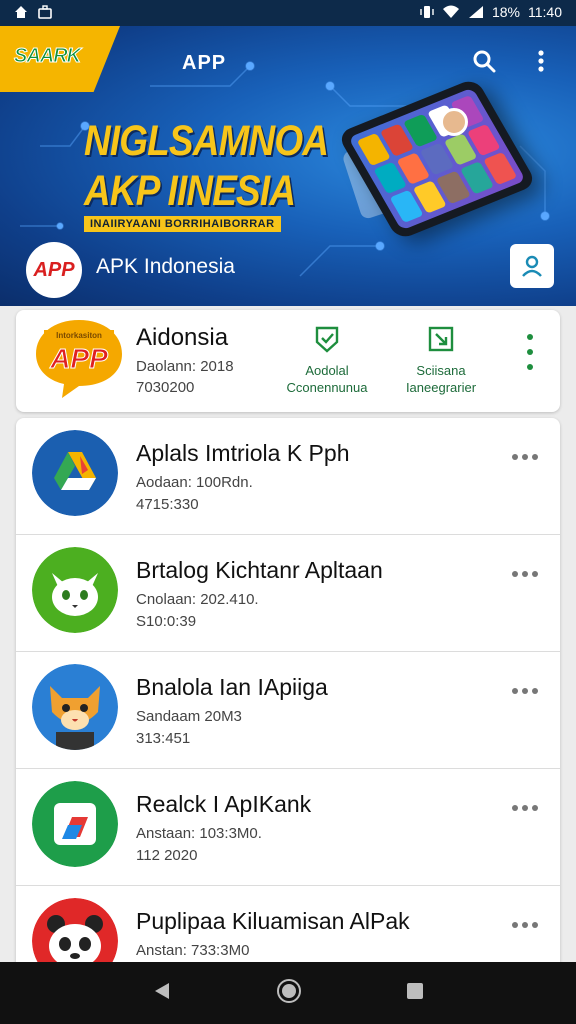 The image size is (576, 1024). Describe the element at coordinates (273, 921) in the screenshot. I see `app-name: Puplipaa Kiluamisan AlPak` at that location.